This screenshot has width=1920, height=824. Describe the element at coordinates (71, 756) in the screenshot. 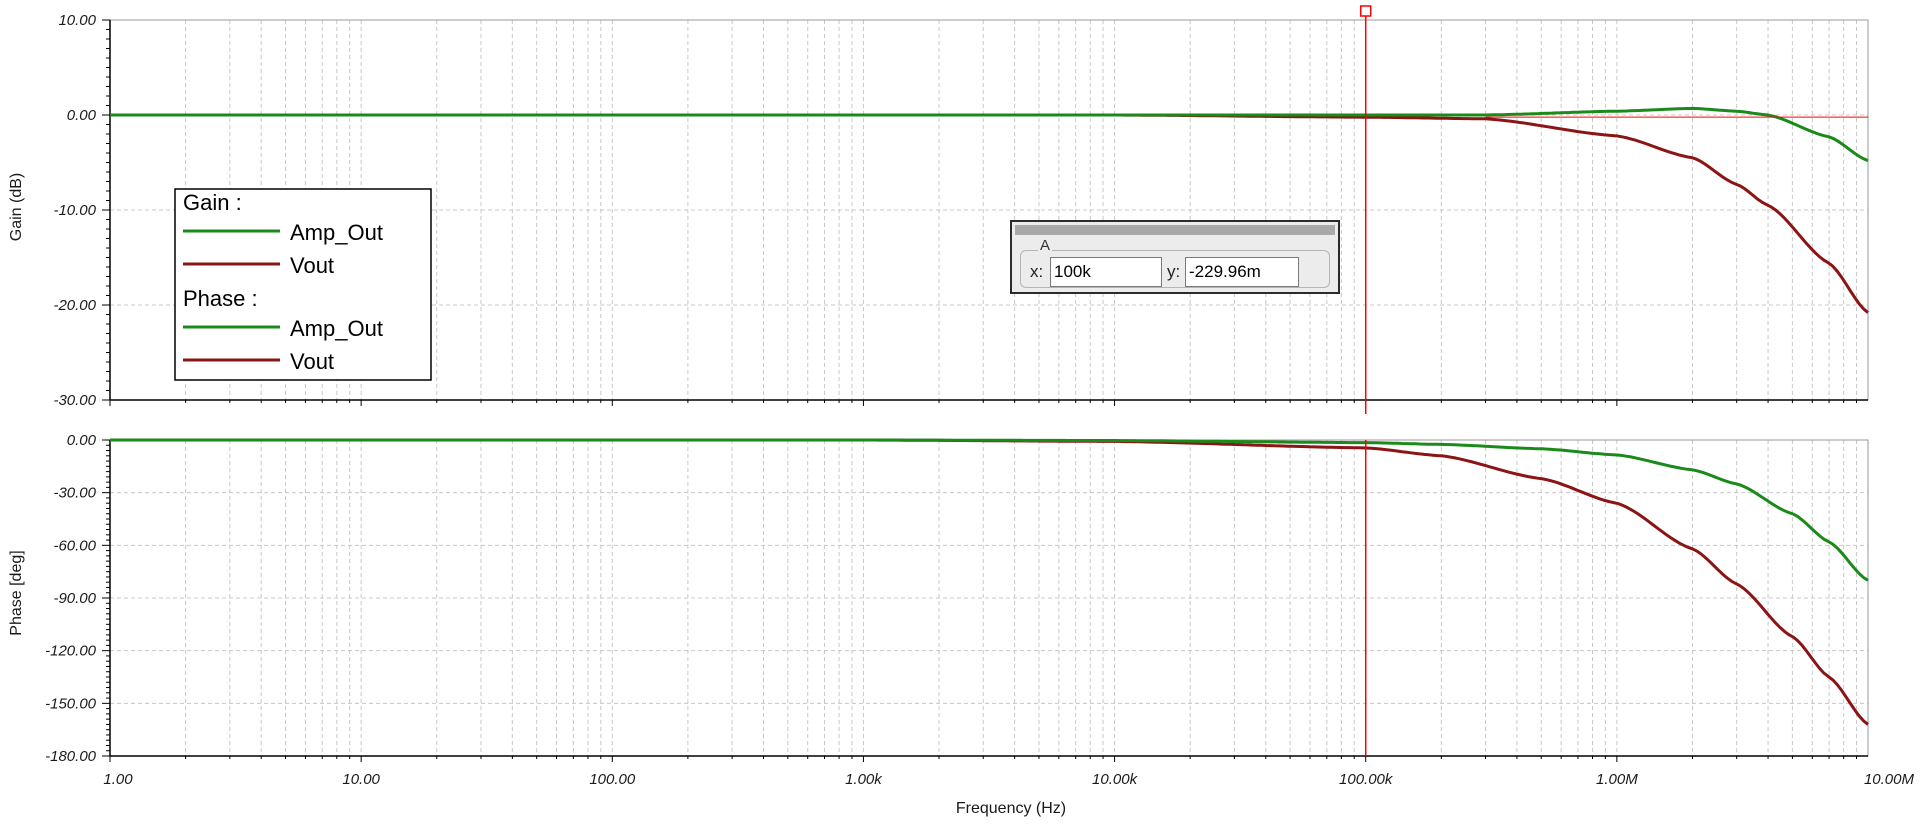

I see `phase-y-tick-label: -180.00` at that location.